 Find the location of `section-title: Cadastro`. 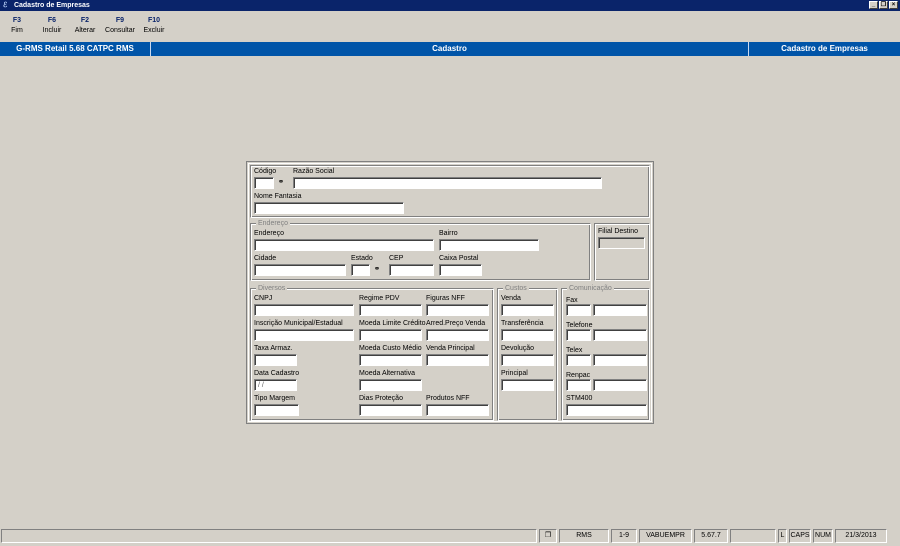

section-title: Cadastro is located at coordinates (450, 49).